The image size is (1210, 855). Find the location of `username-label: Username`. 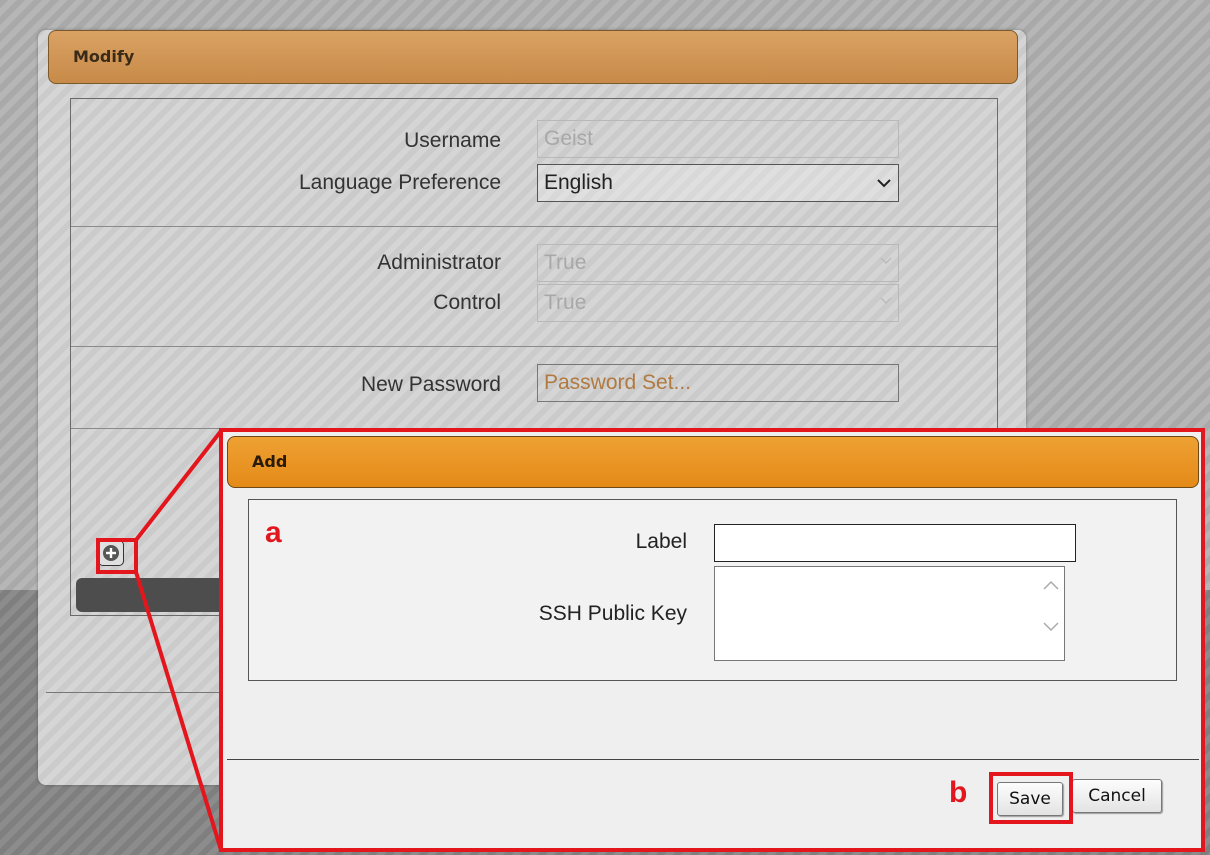

username-label: Username is located at coordinates (452, 140).